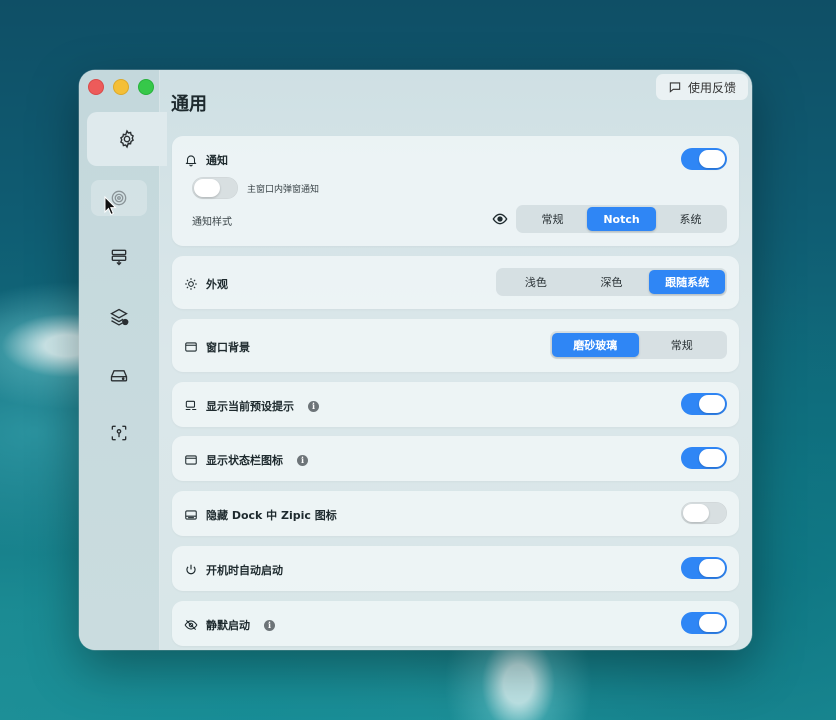 This screenshot has width=836, height=720. What do you see at coordinates (552, 219) in the screenshot?
I see `notification-style-normal: 常规` at bounding box center [552, 219].